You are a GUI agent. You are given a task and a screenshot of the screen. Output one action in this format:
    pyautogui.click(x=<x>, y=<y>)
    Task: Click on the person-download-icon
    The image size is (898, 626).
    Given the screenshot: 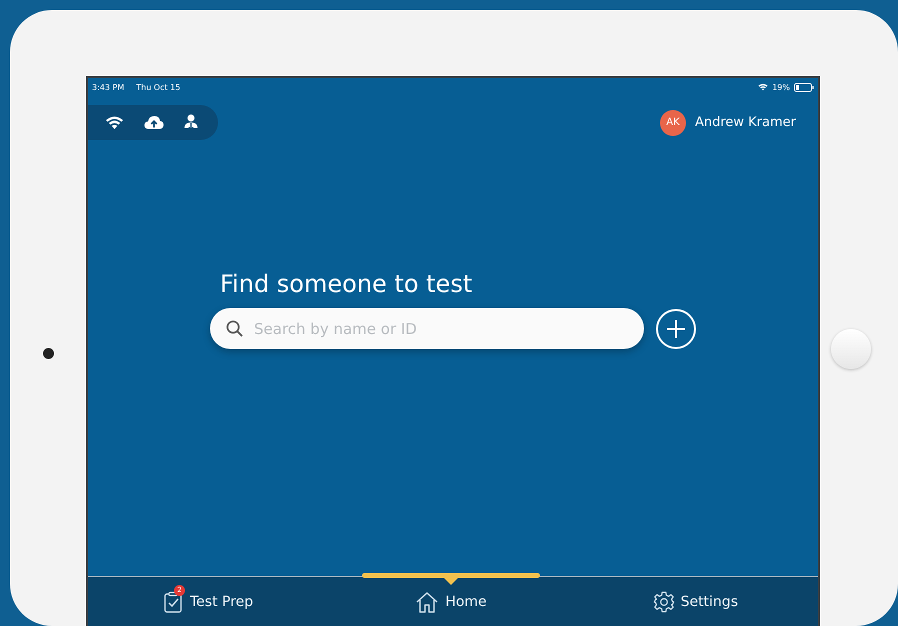 What is the action you would take?
    pyautogui.click(x=191, y=122)
    